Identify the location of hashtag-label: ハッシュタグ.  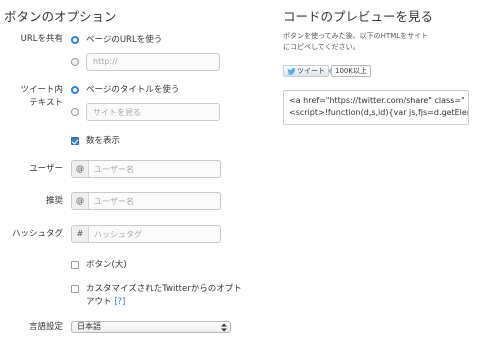
(37, 234).